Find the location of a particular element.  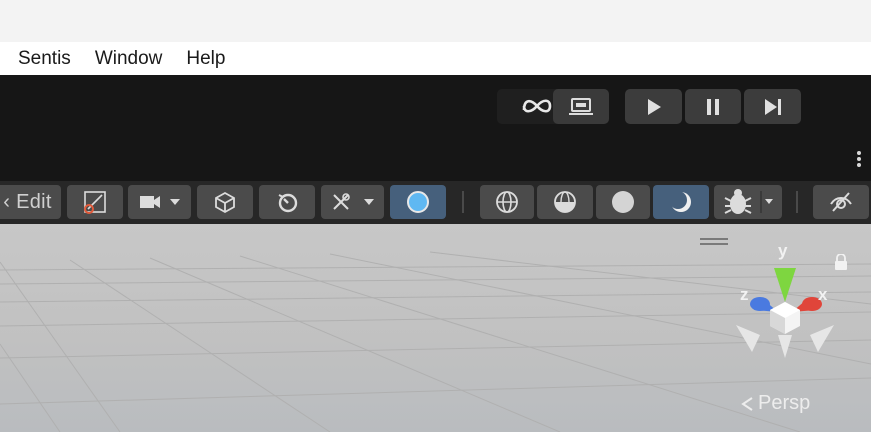

tools-icon is located at coordinates (353, 201).